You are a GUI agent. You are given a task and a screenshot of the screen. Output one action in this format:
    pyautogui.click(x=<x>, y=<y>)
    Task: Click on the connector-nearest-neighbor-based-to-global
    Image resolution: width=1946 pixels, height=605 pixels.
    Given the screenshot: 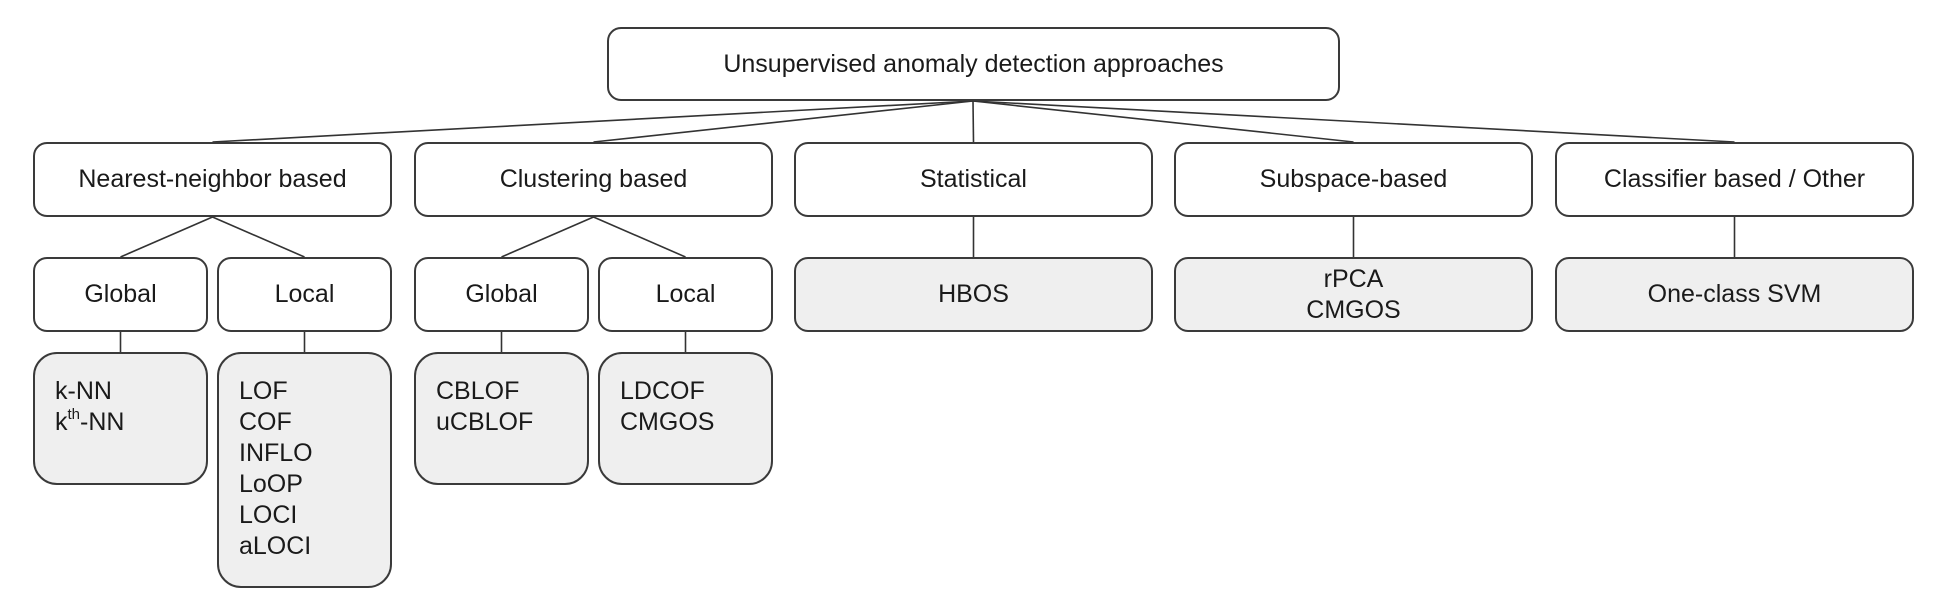 What is the action you would take?
    pyautogui.click(x=166, y=237)
    